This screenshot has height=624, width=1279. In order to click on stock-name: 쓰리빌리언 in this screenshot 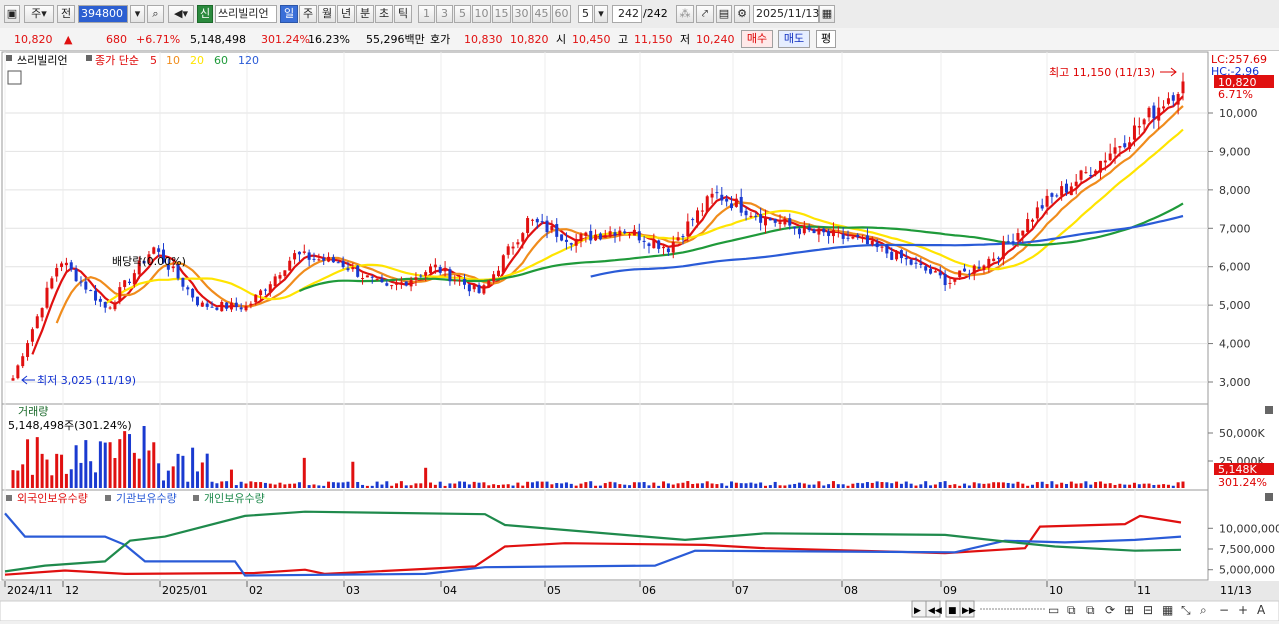, I will do `click(246, 14)`.